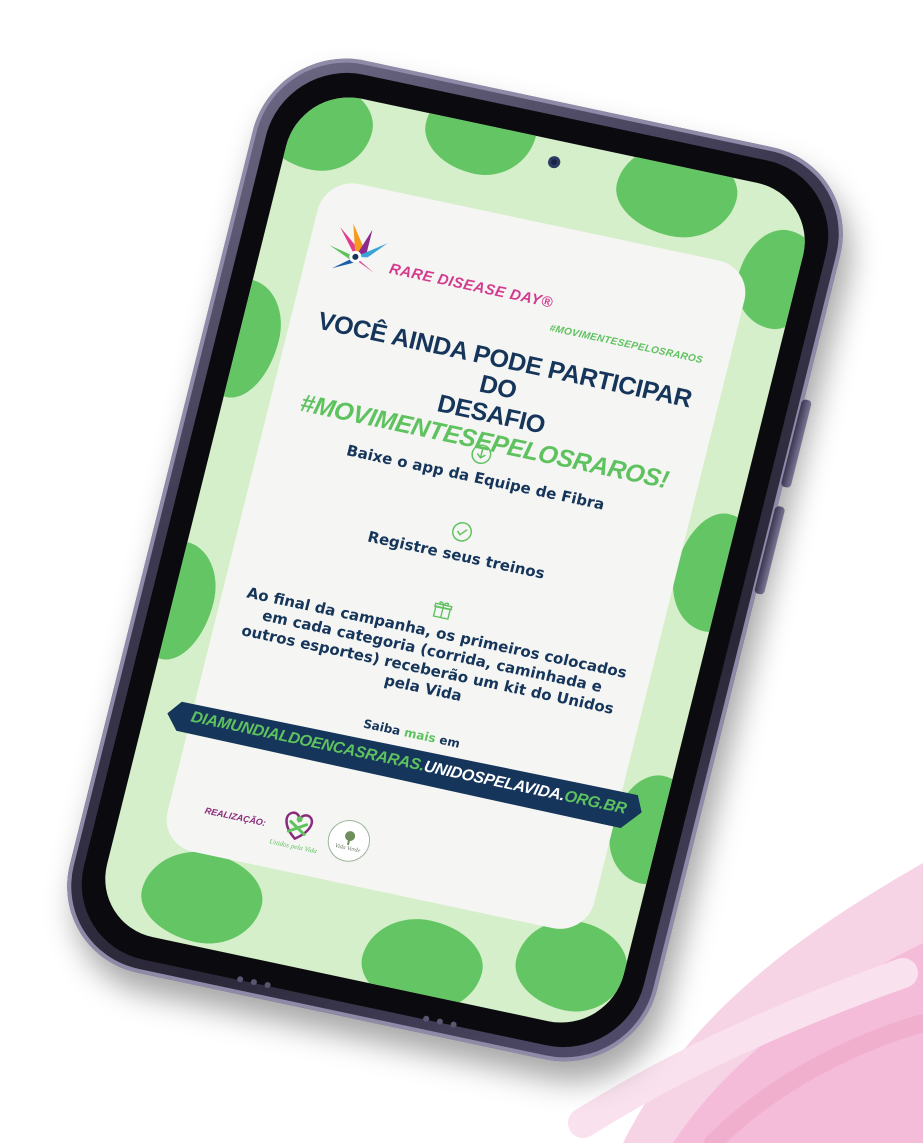 The height and width of the screenshot is (1143, 923). Describe the element at coordinates (347, 849) in the screenshot. I see `partner2-name: Vida Verde` at that location.